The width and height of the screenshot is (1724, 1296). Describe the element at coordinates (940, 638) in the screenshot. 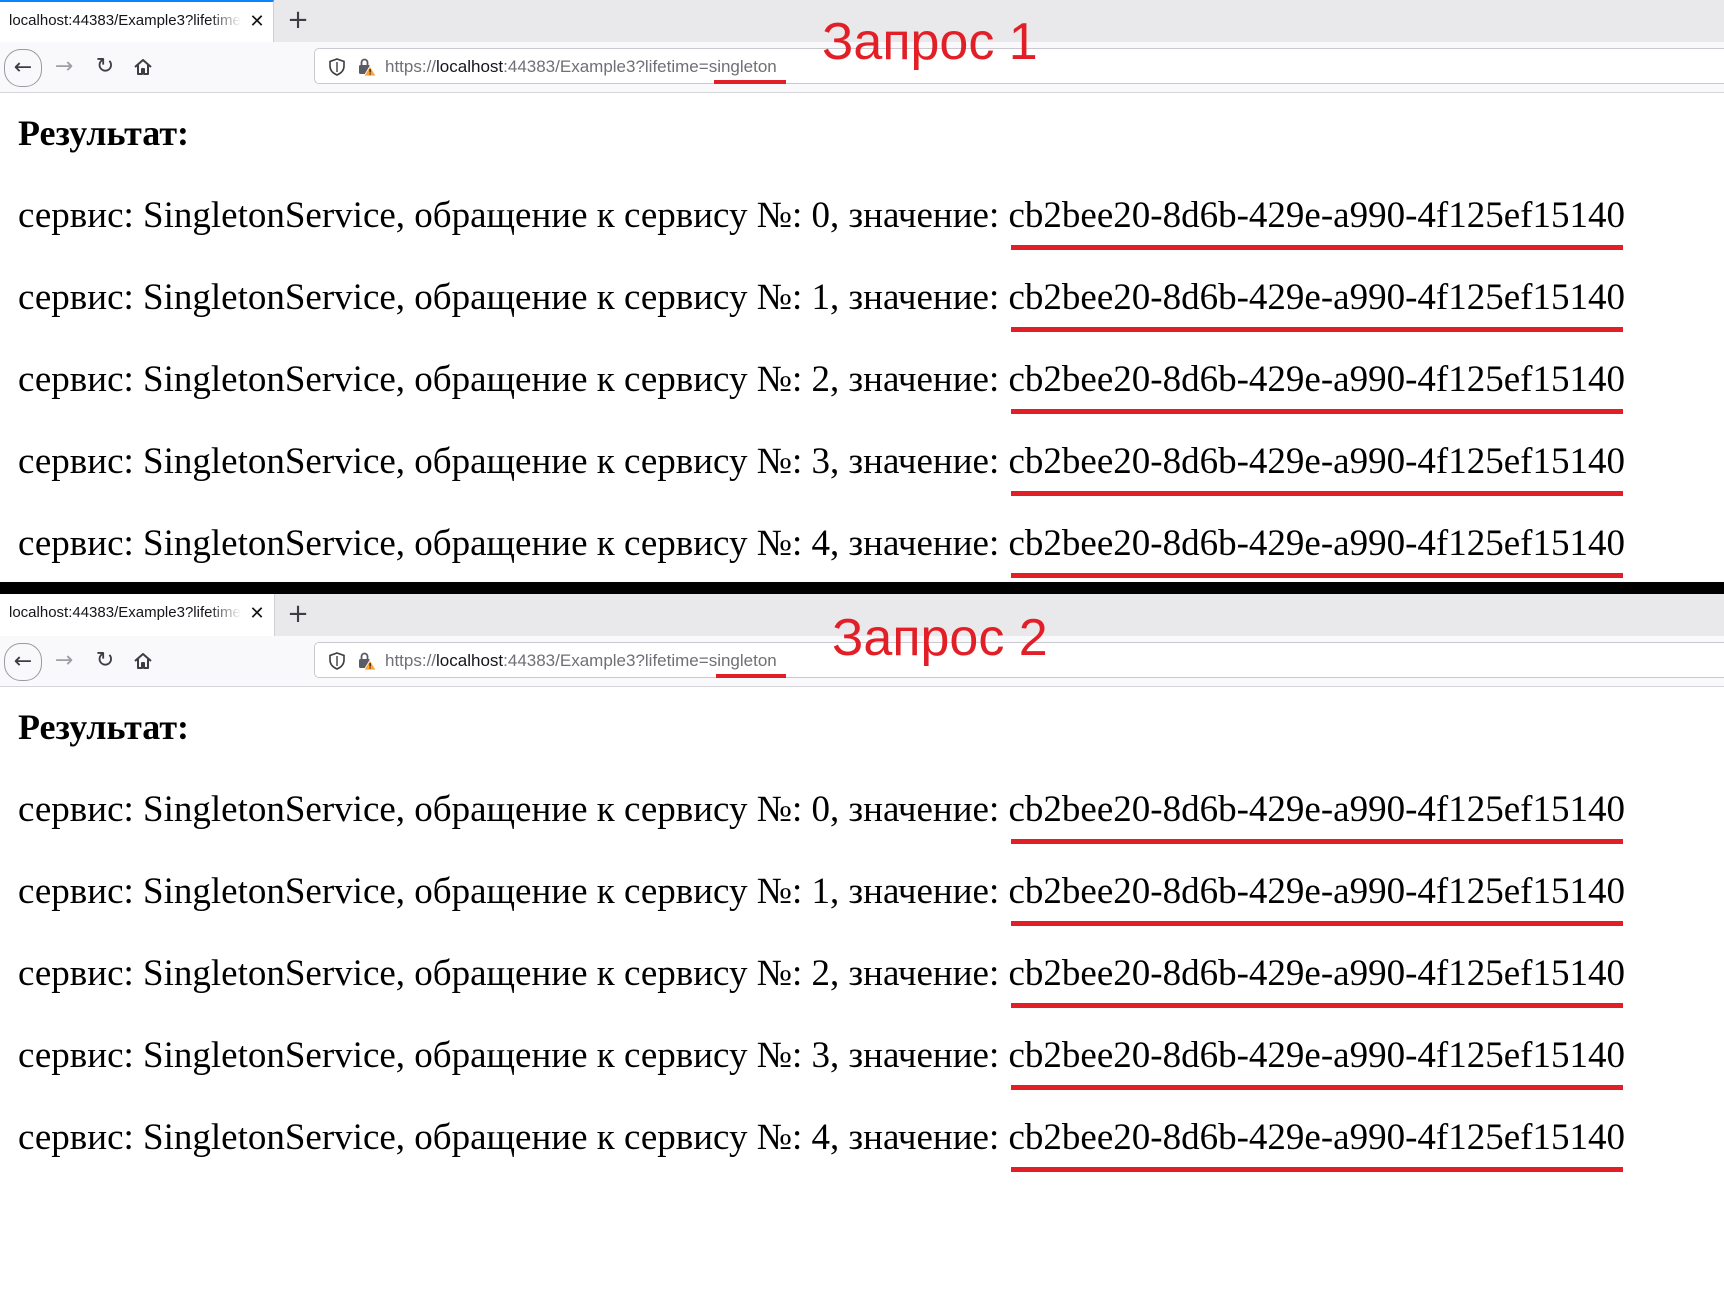

I see `request-label: Запрос 2` at that location.